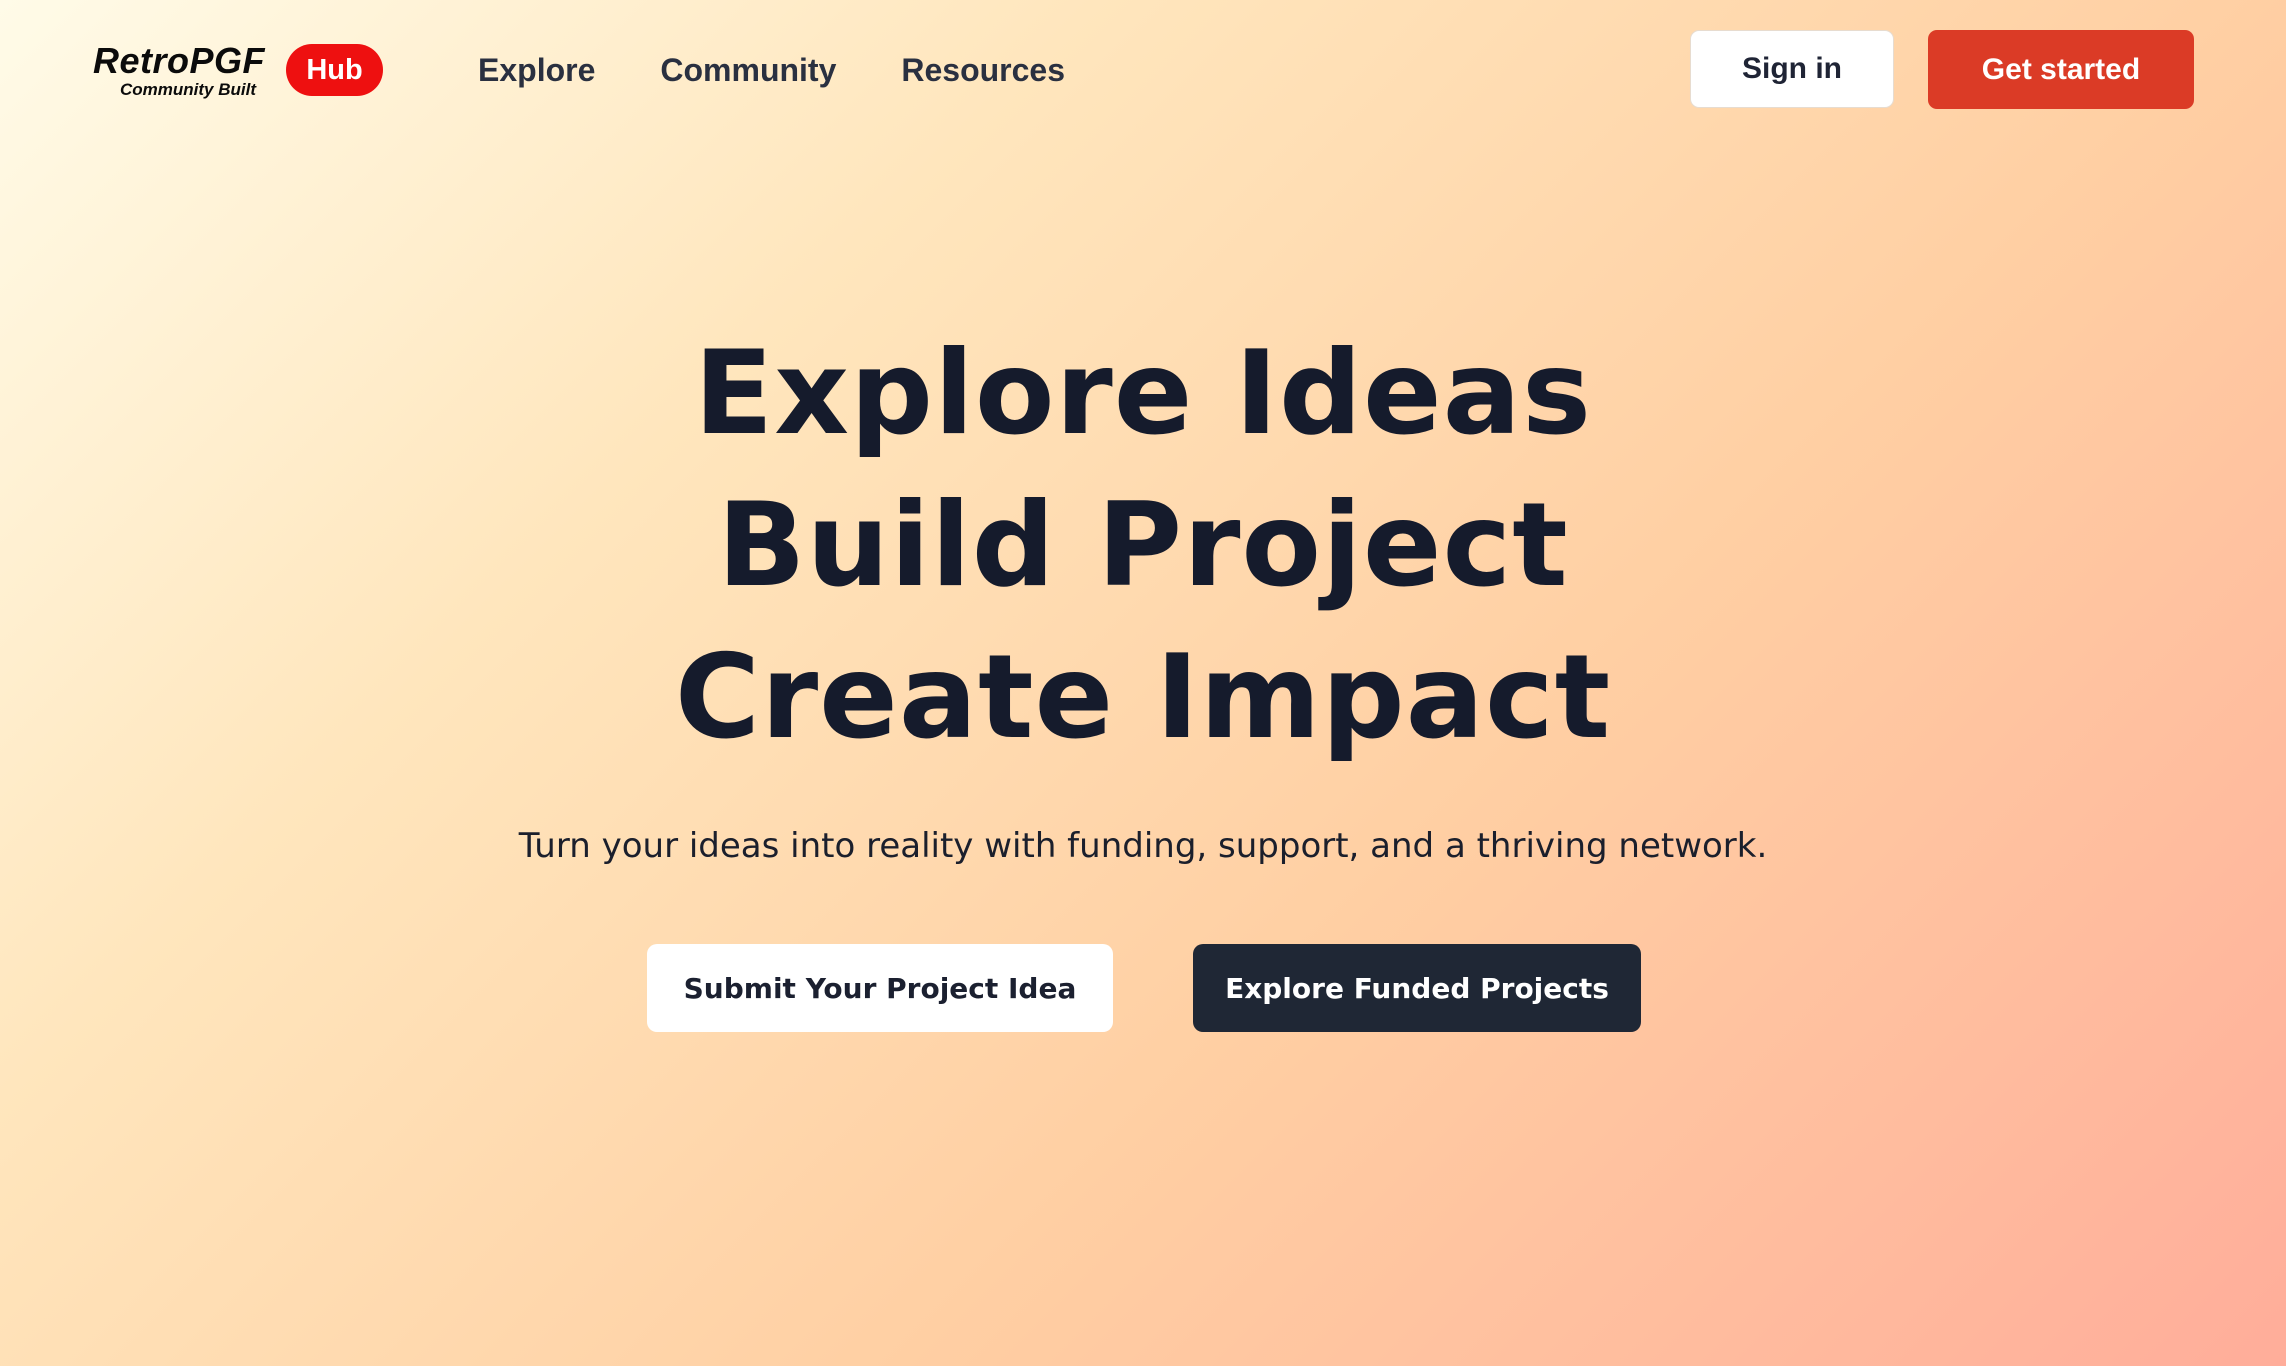 This screenshot has height=1366, width=2286. Describe the element at coordinates (188, 89) in the screenshot. I see `brand-tagline: Community Built` at that location.